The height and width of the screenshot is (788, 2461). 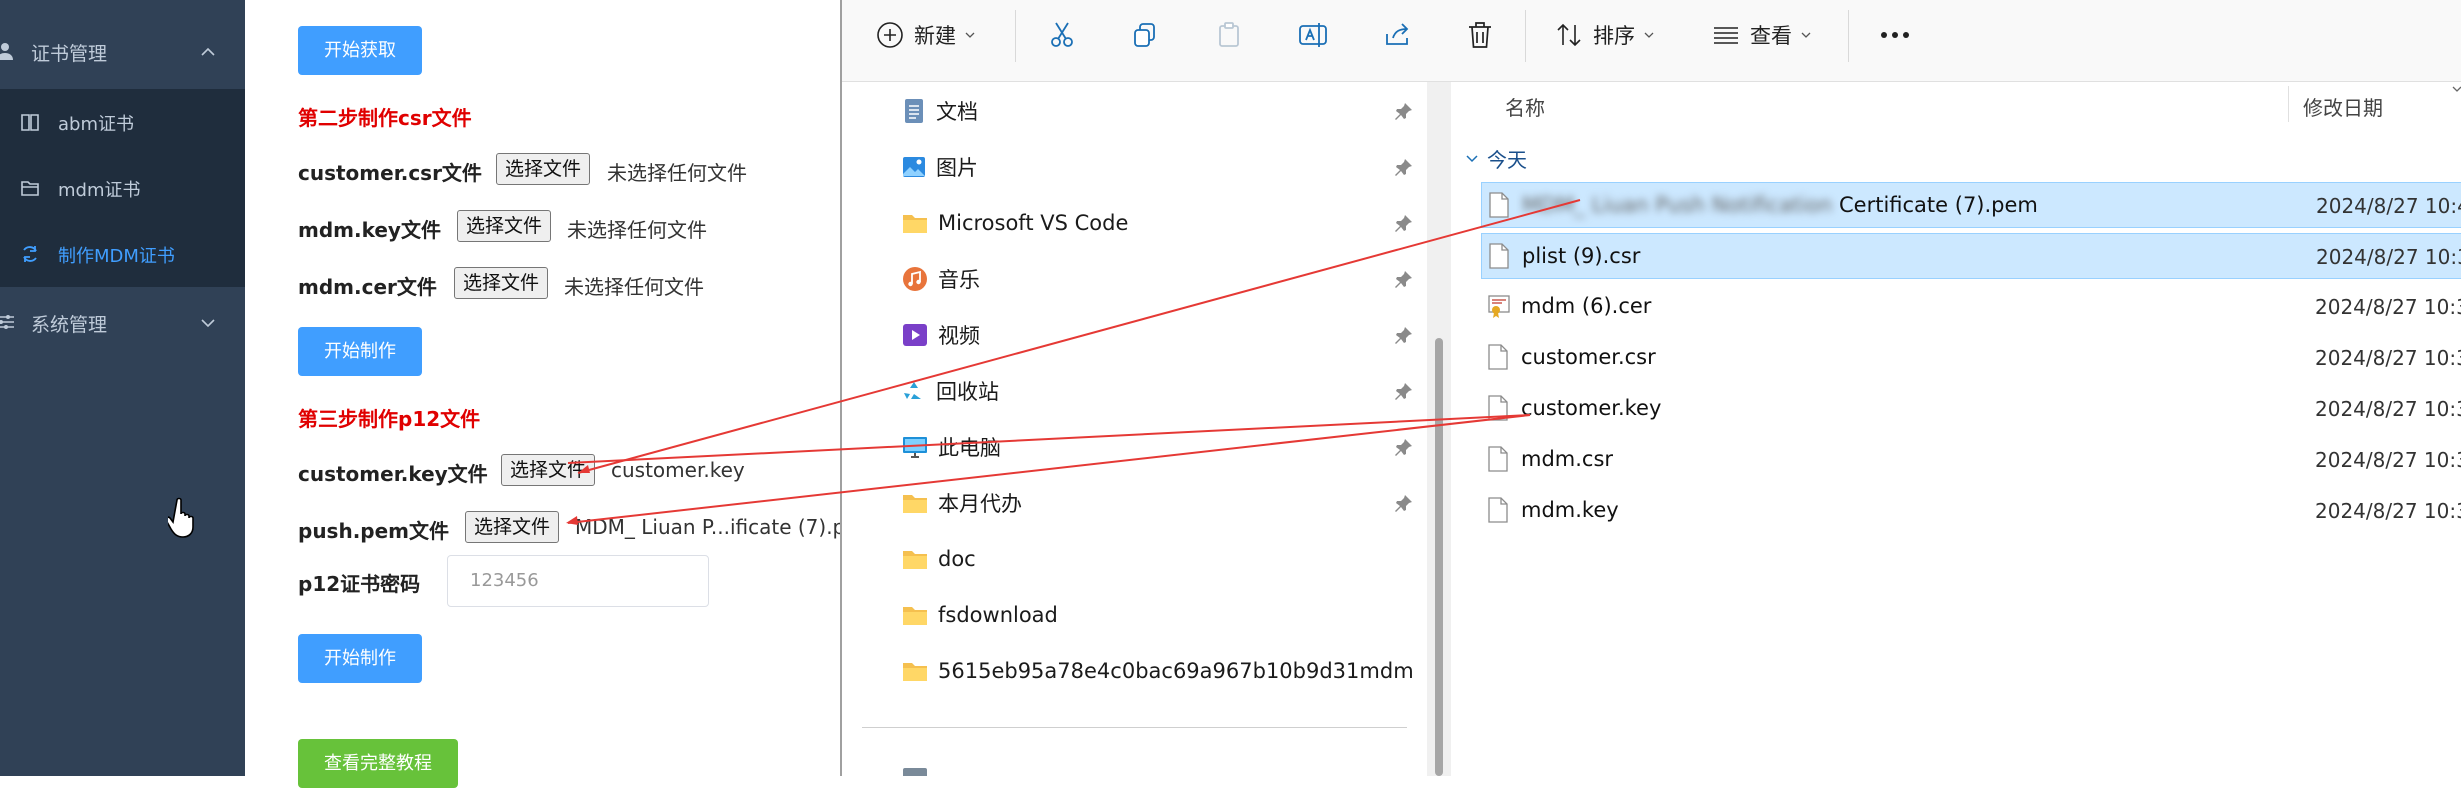 I want to click on new-button: 新建, so click(x=926, y=35).